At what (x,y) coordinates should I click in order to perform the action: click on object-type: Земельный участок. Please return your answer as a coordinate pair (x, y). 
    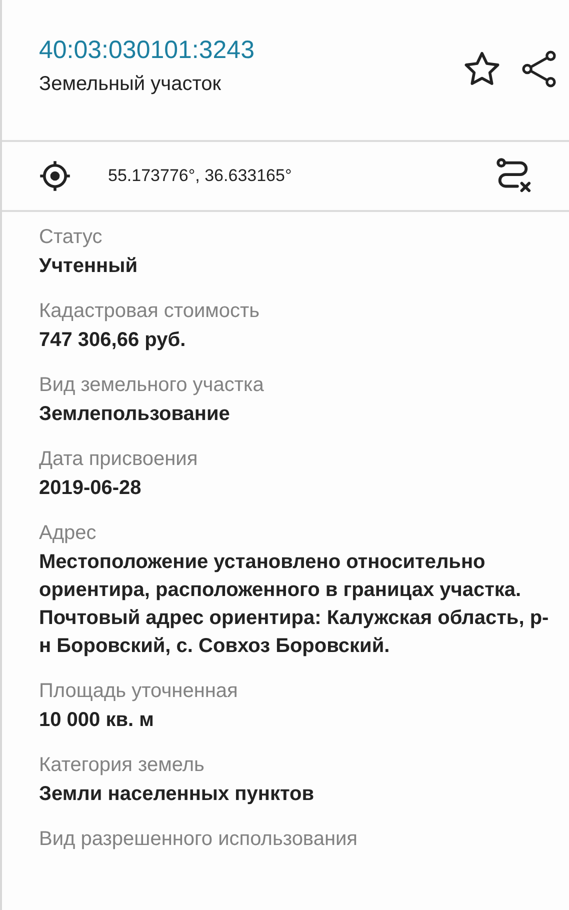
    Looking at the image, I should click on (130, 84).